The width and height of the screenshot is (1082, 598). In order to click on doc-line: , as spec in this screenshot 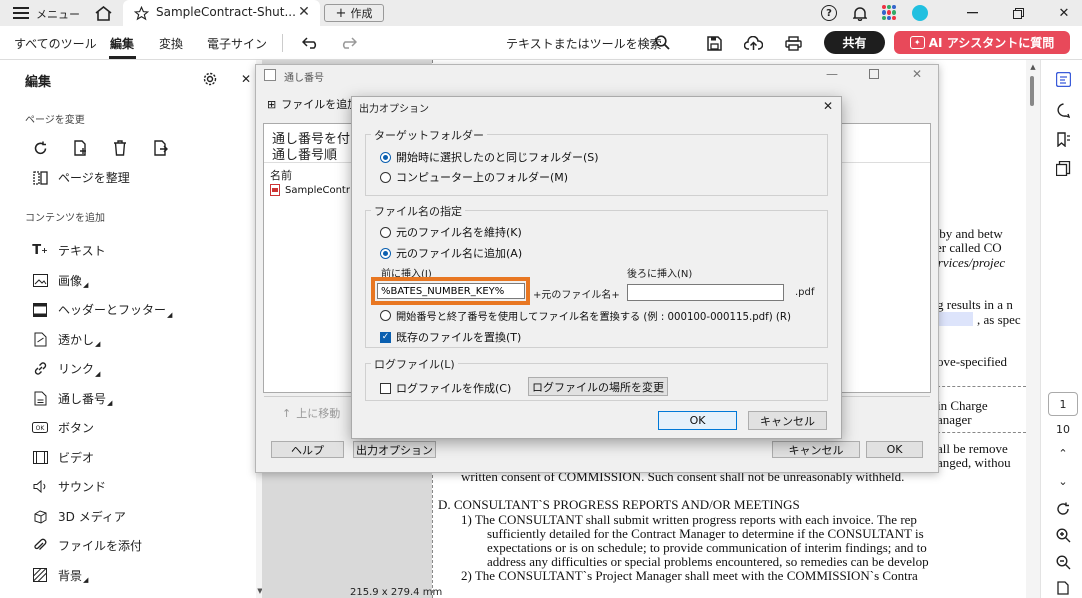, I will do `click(999, 319)`.